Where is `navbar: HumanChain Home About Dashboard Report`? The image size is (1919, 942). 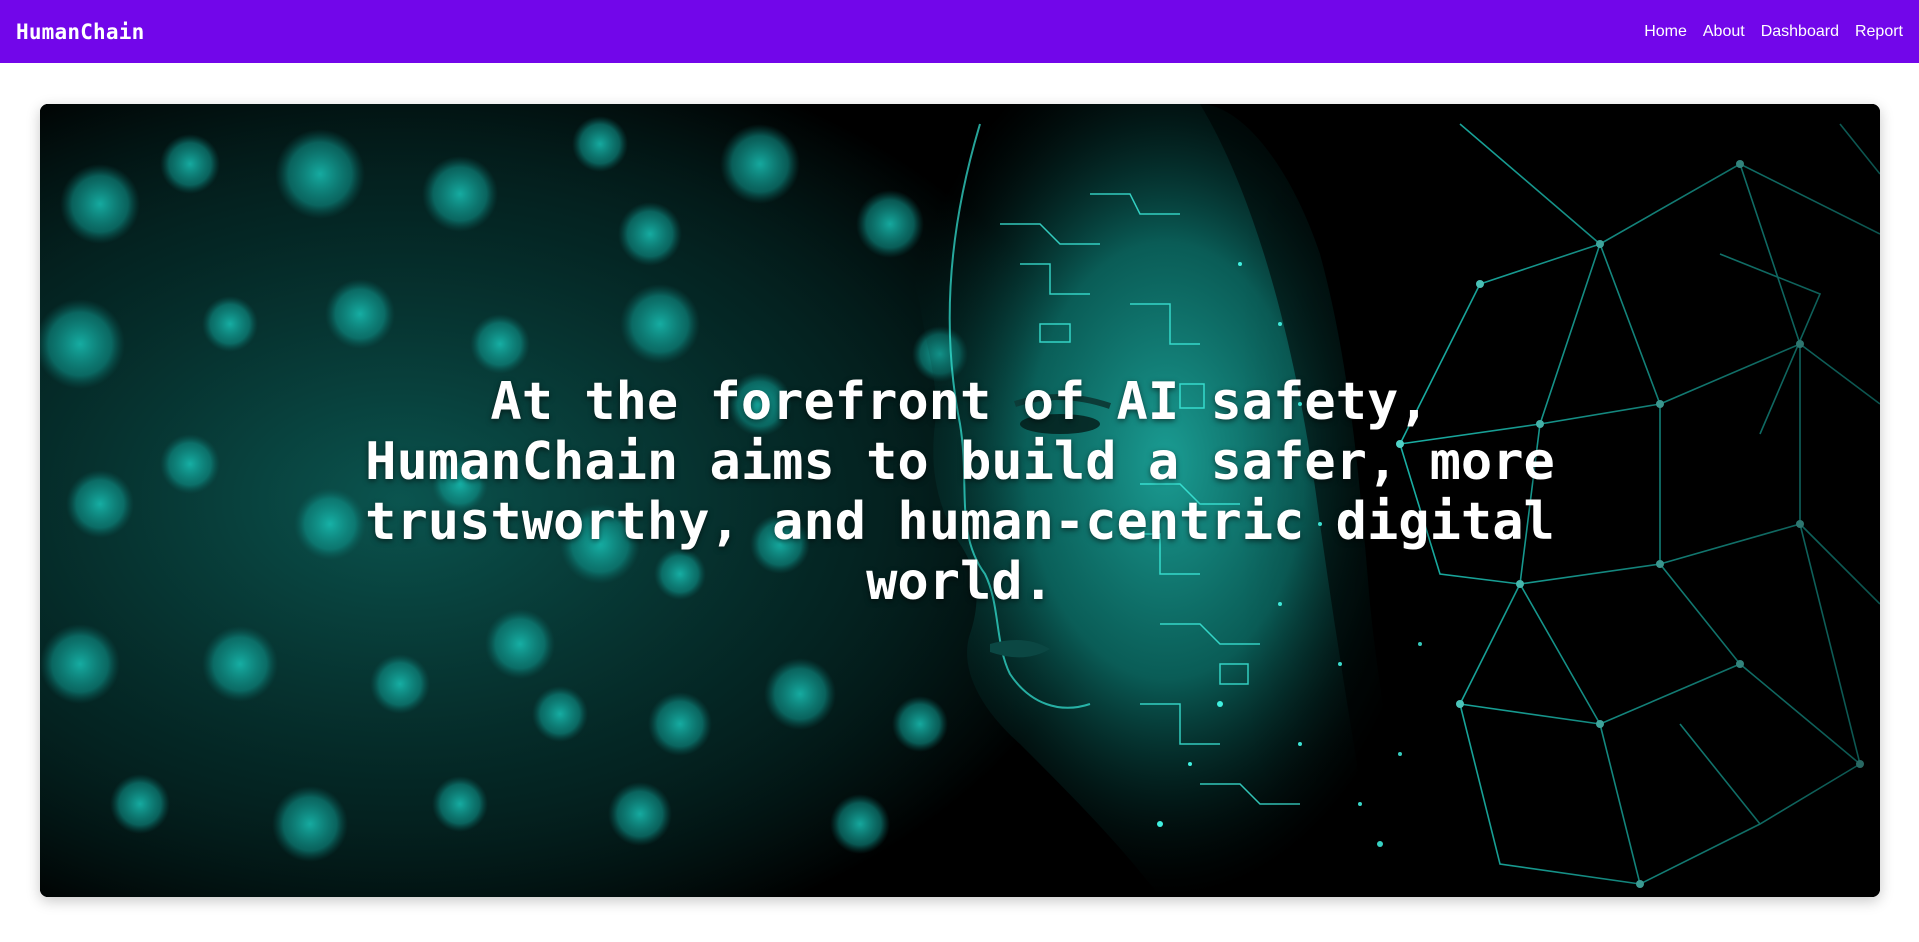
navbar: HumanChain Home About Dashboard Report is located at coordinates (959, 31).